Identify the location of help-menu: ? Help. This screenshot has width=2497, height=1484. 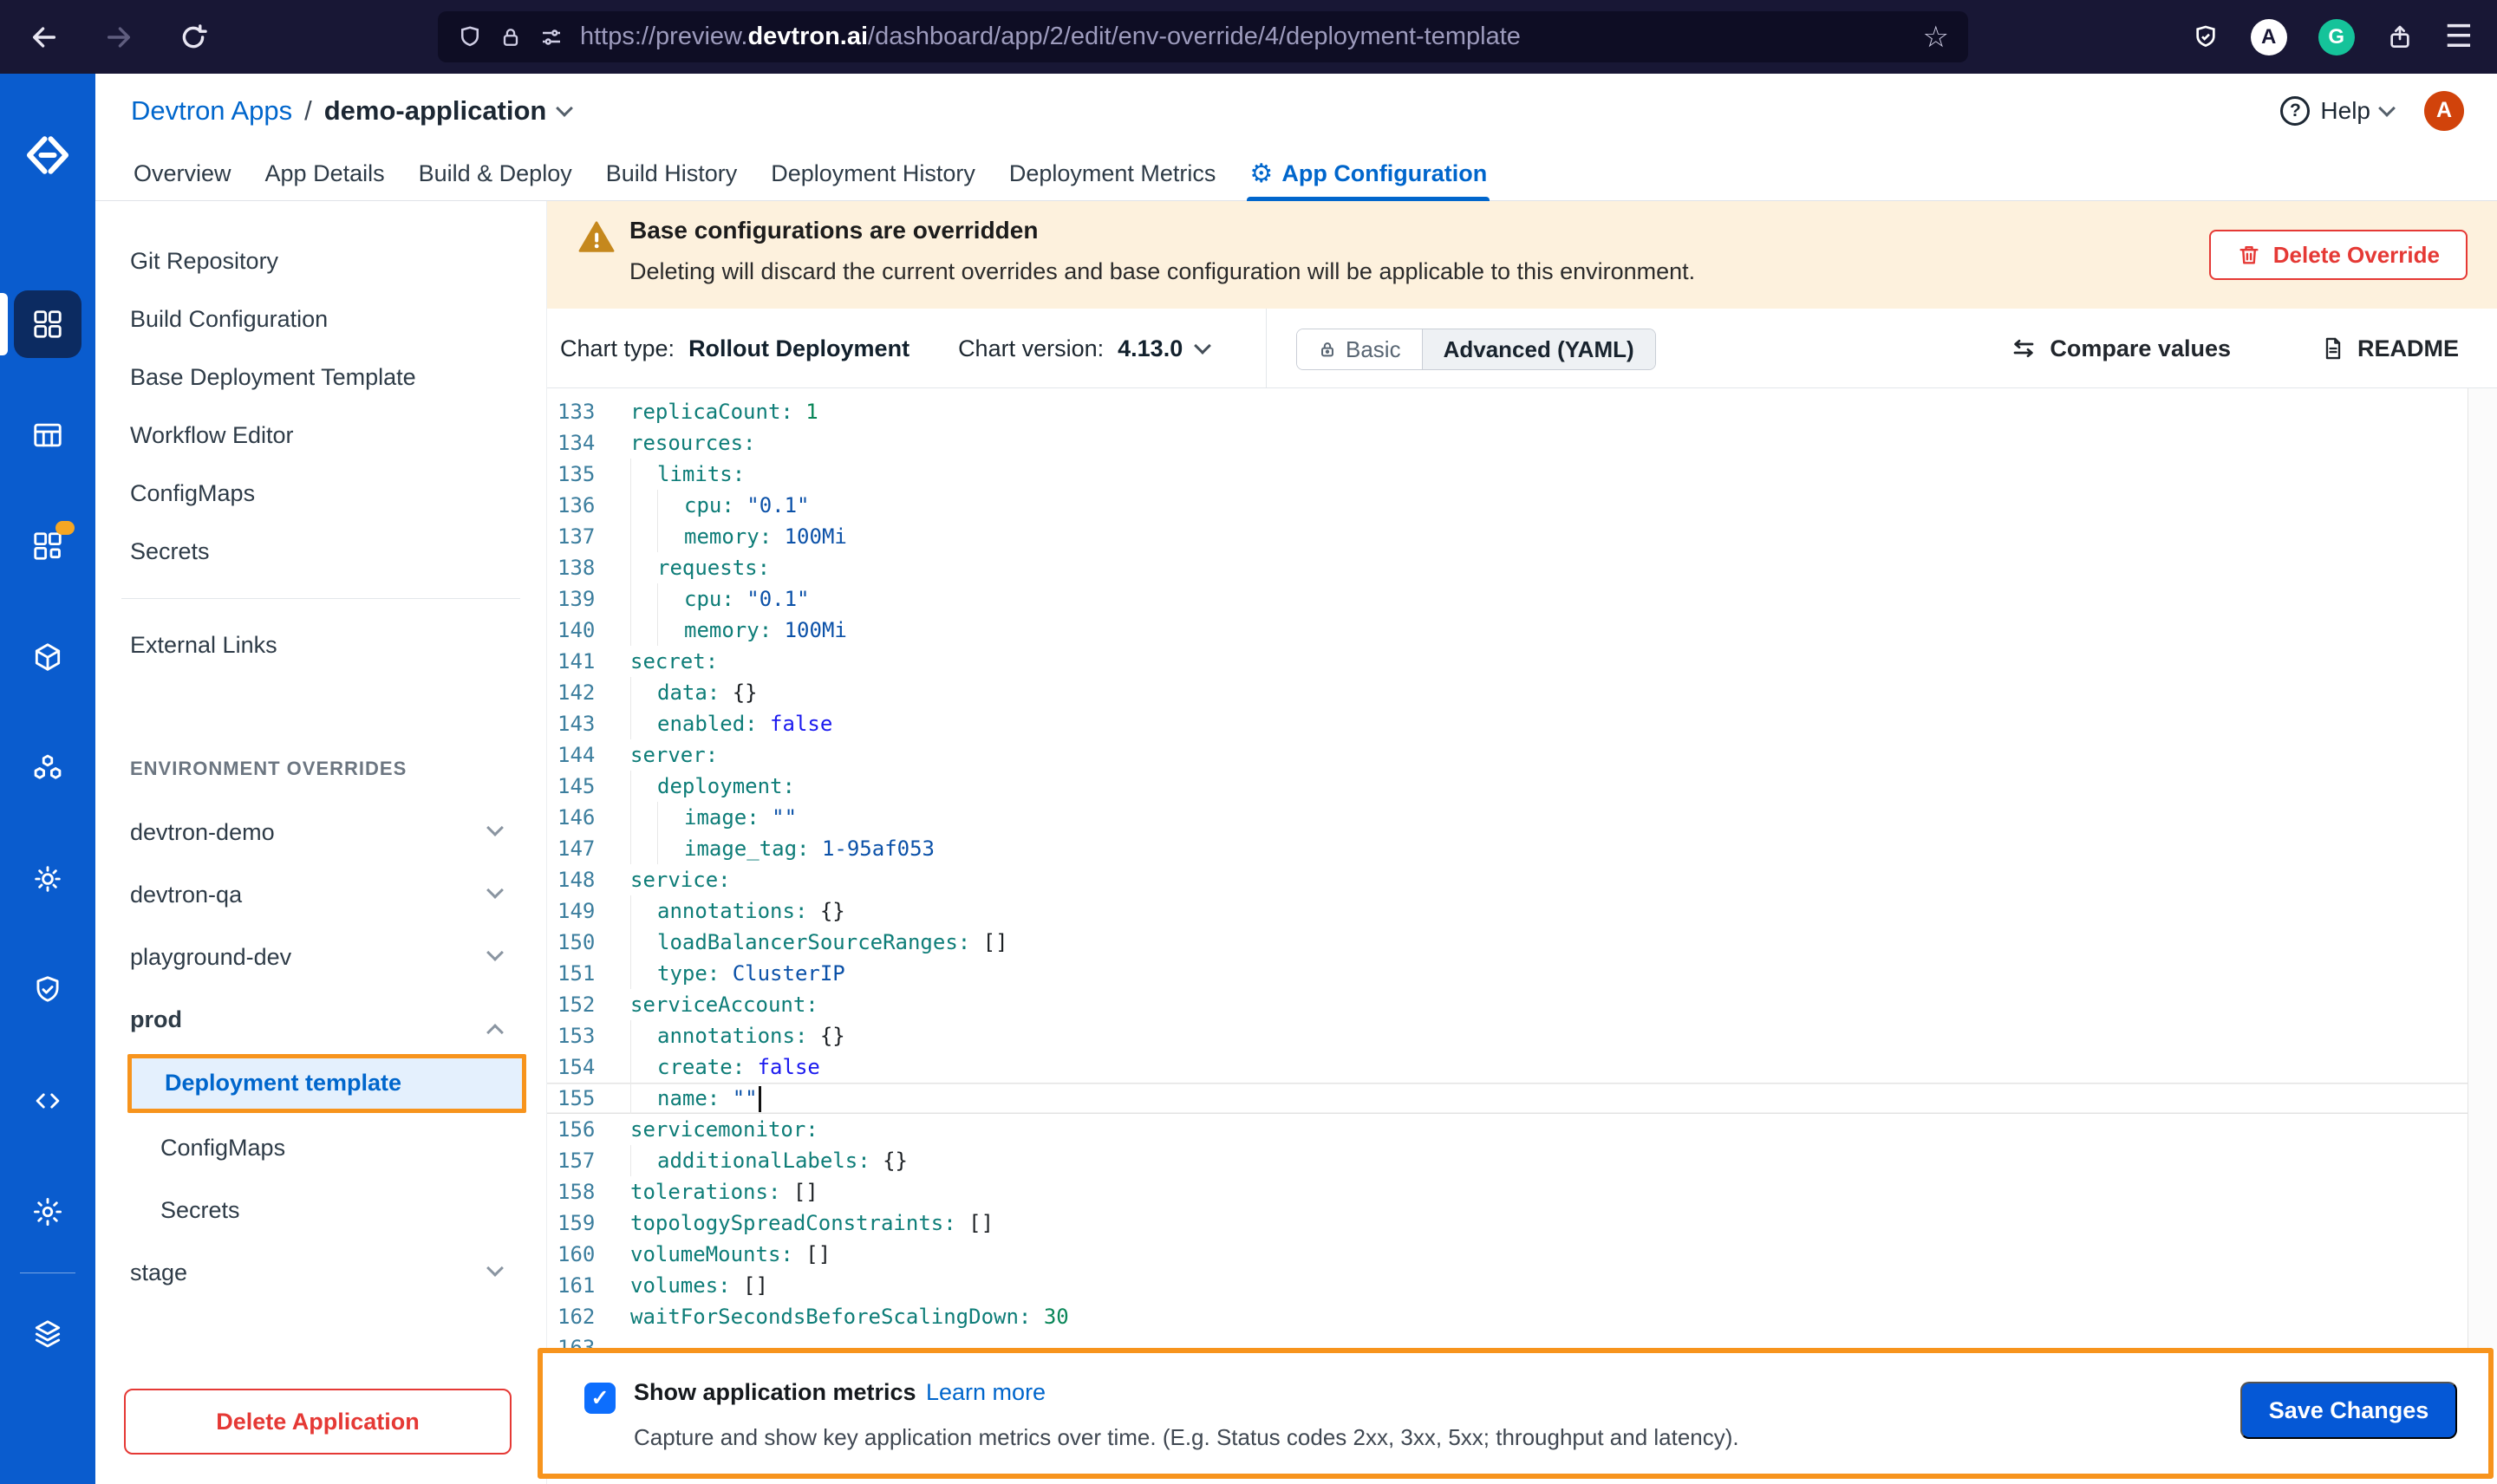
(2338, 110).